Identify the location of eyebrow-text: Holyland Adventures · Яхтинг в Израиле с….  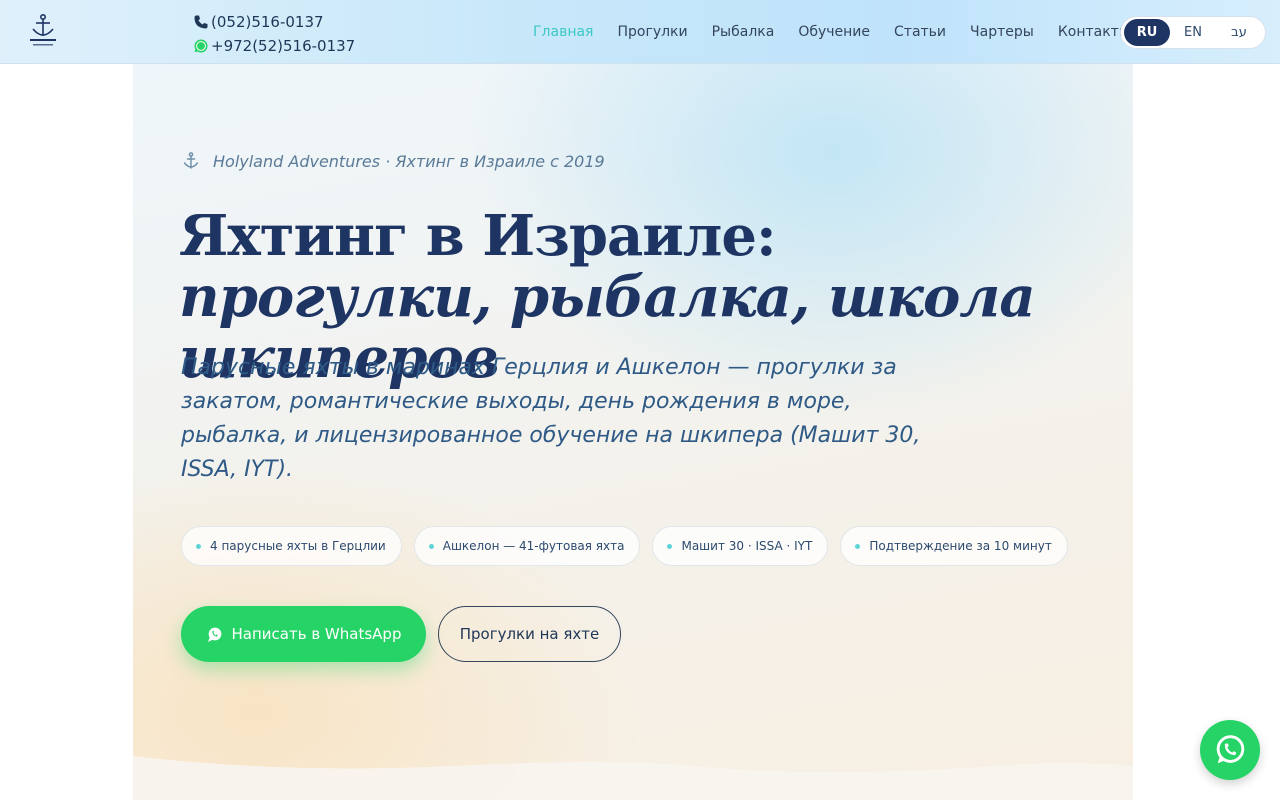
(409, 161).